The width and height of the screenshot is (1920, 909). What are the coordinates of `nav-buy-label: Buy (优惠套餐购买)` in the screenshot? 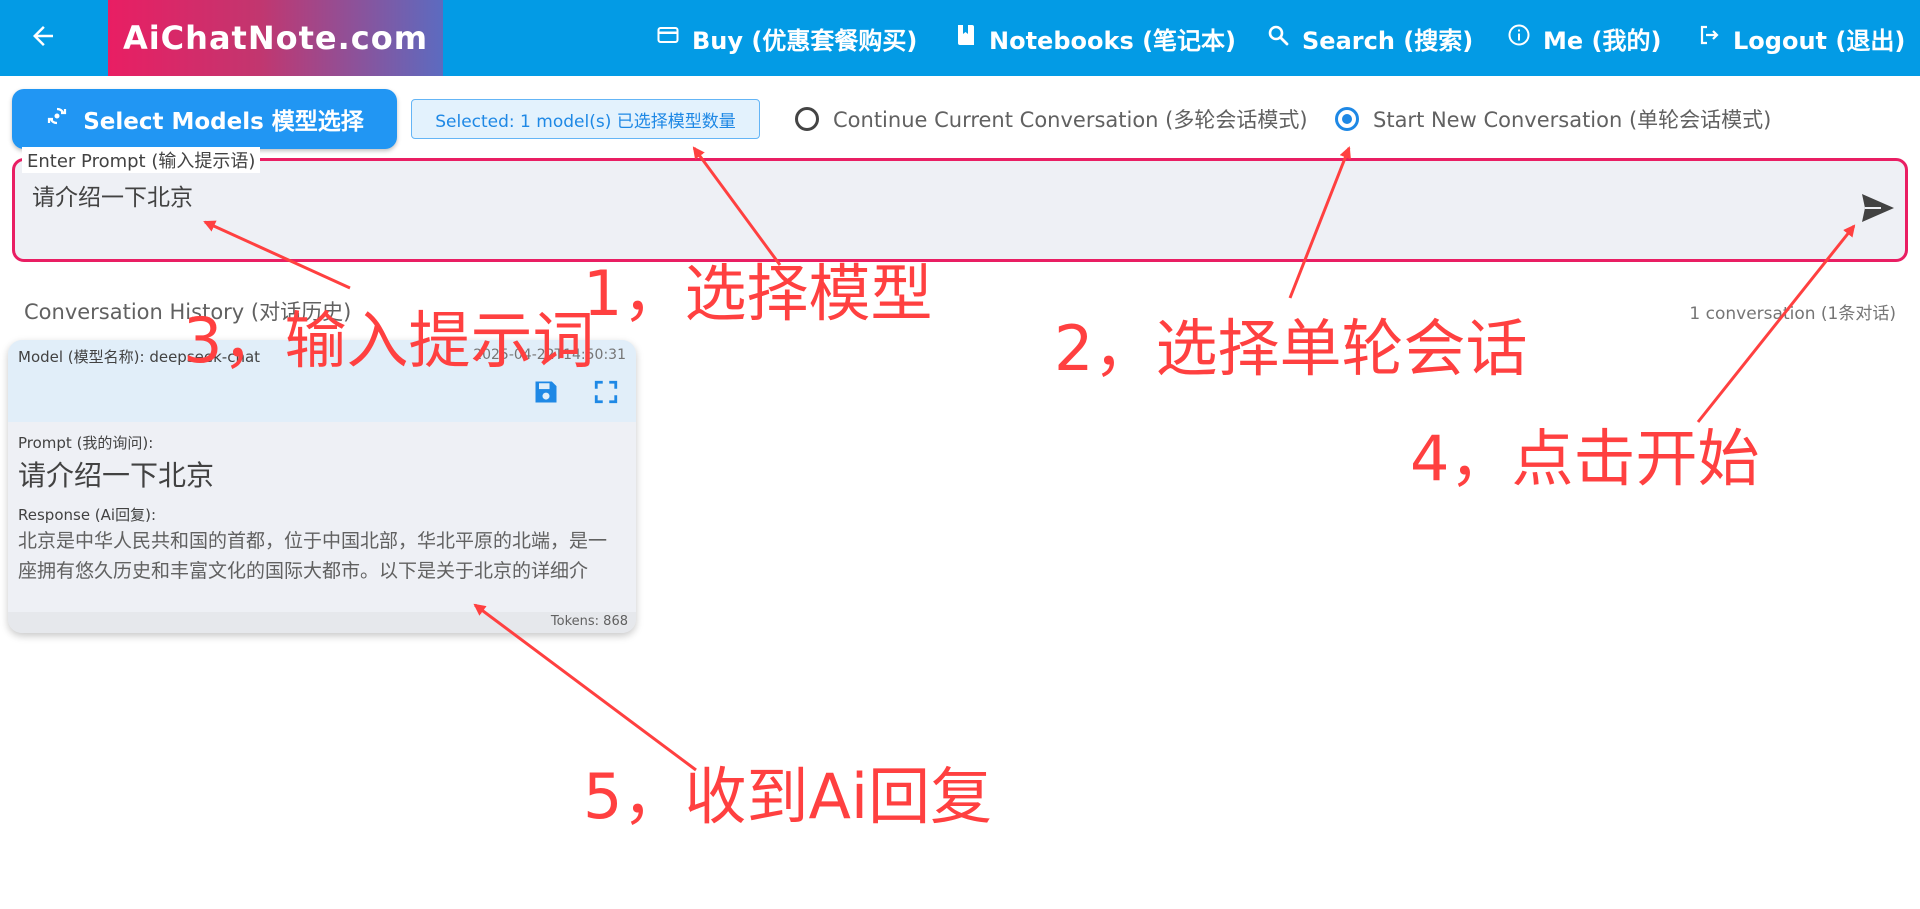 It's located at (805, 40).